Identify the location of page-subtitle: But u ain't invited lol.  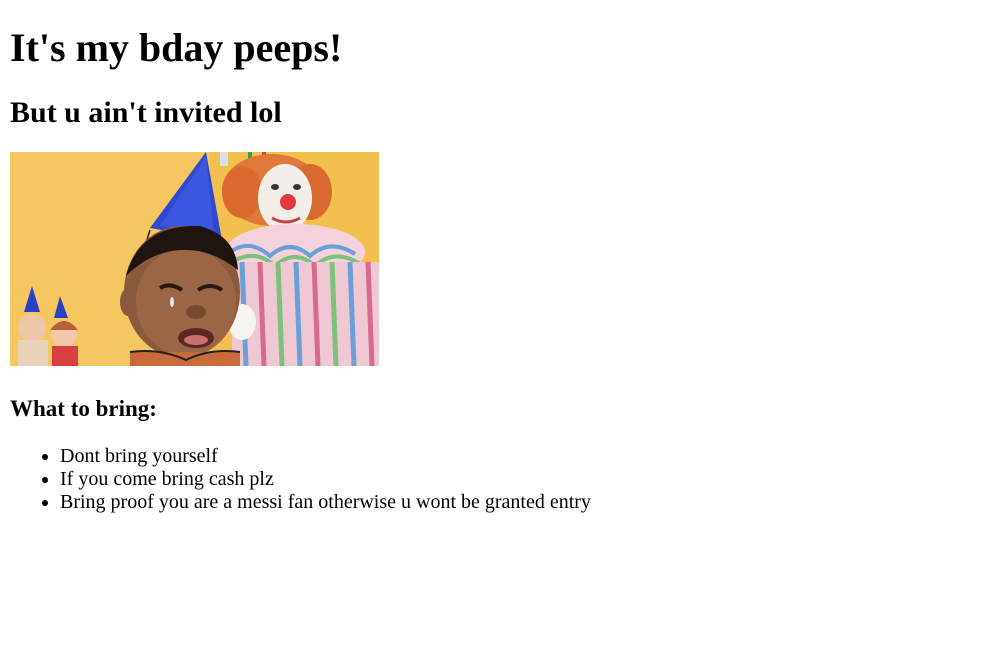
(146, 112).